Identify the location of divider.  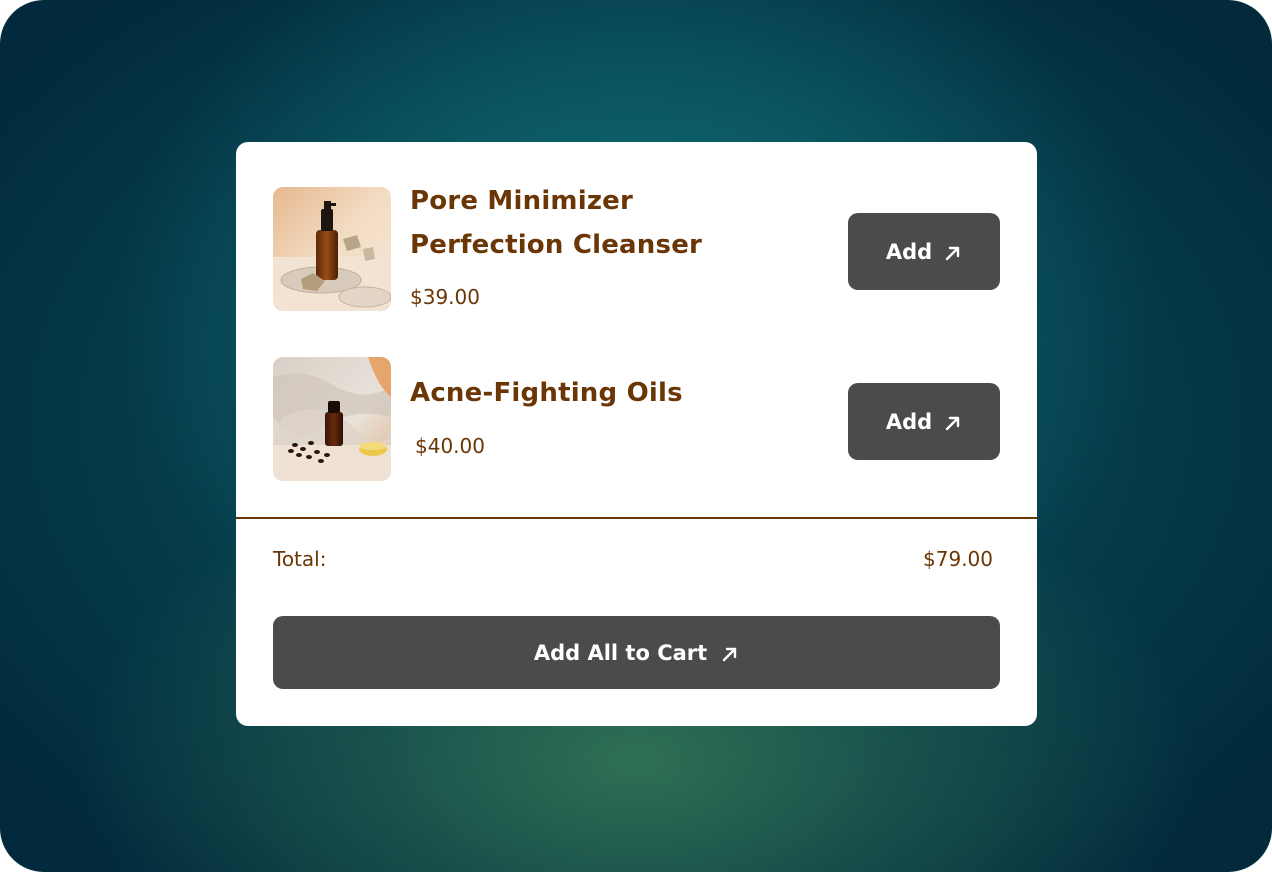
(636, 518).